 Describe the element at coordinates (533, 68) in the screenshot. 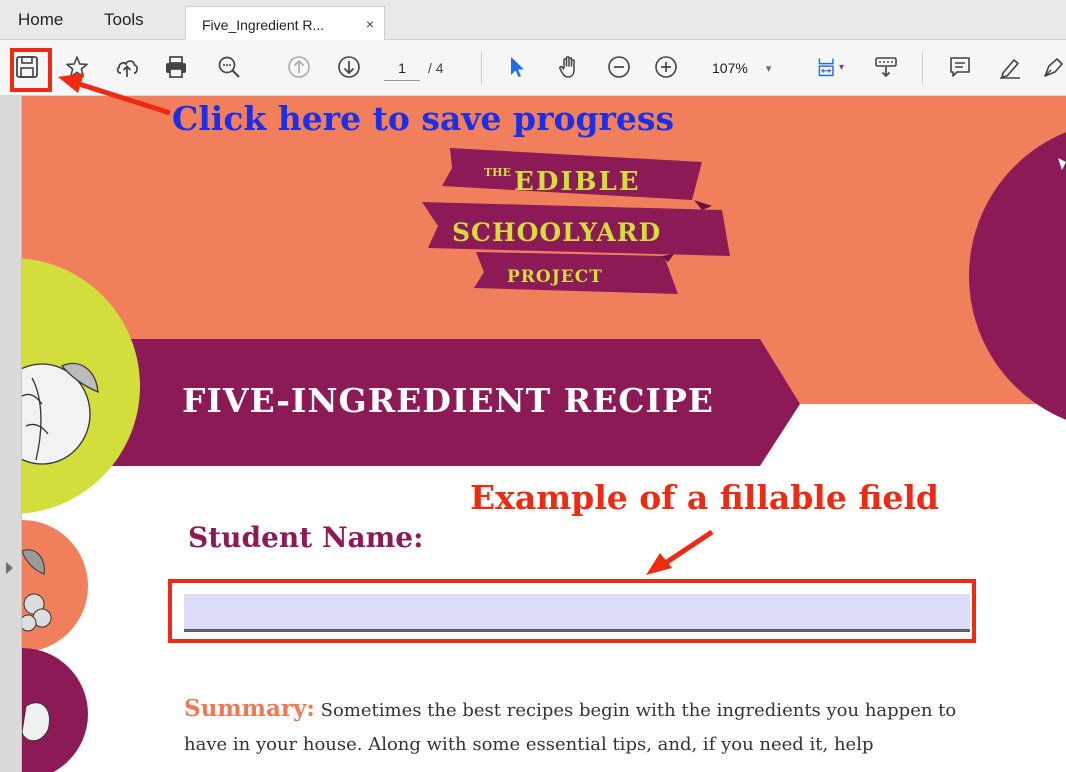

I see `toolbar: / 4 107% ▾ ▾` at that location.